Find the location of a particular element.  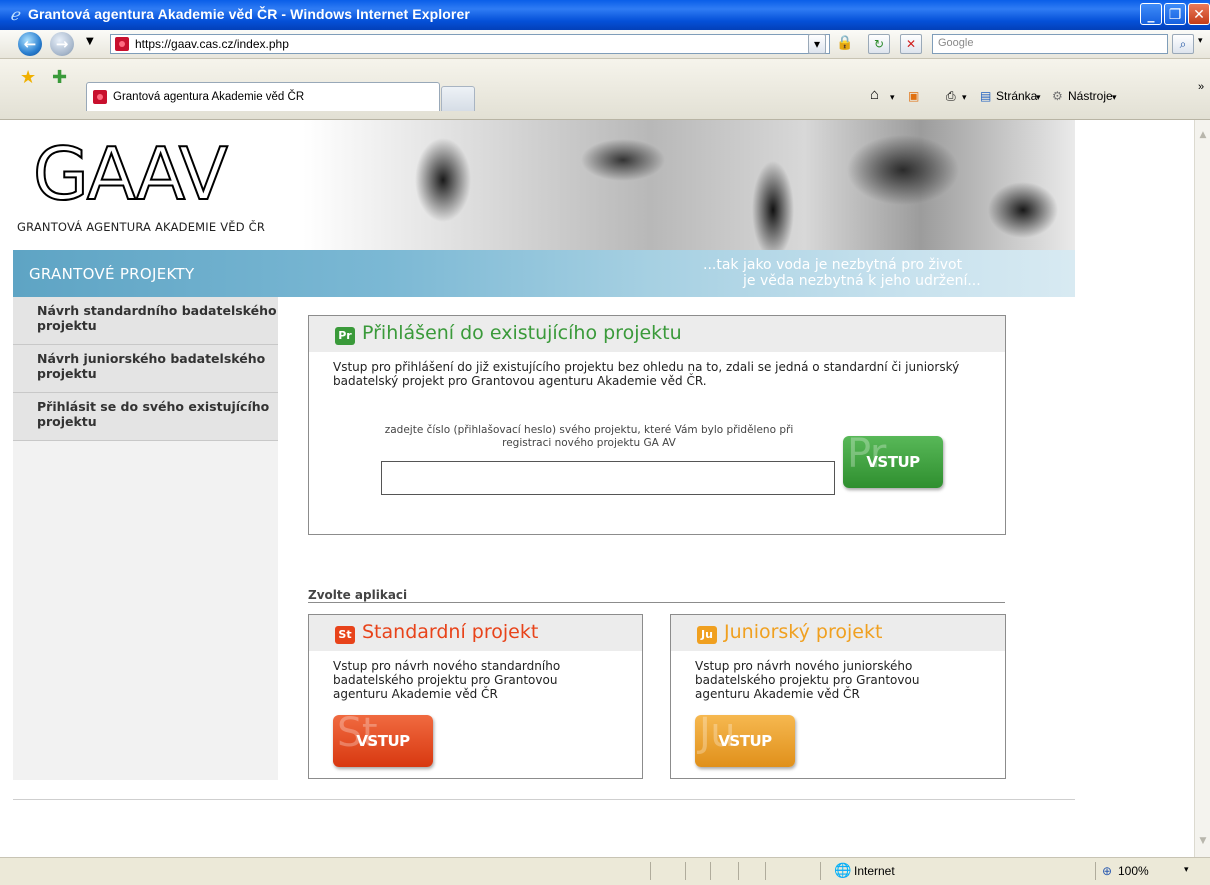

apps-heading: Zvolte aplikaci is located at coordinates (358, 595).